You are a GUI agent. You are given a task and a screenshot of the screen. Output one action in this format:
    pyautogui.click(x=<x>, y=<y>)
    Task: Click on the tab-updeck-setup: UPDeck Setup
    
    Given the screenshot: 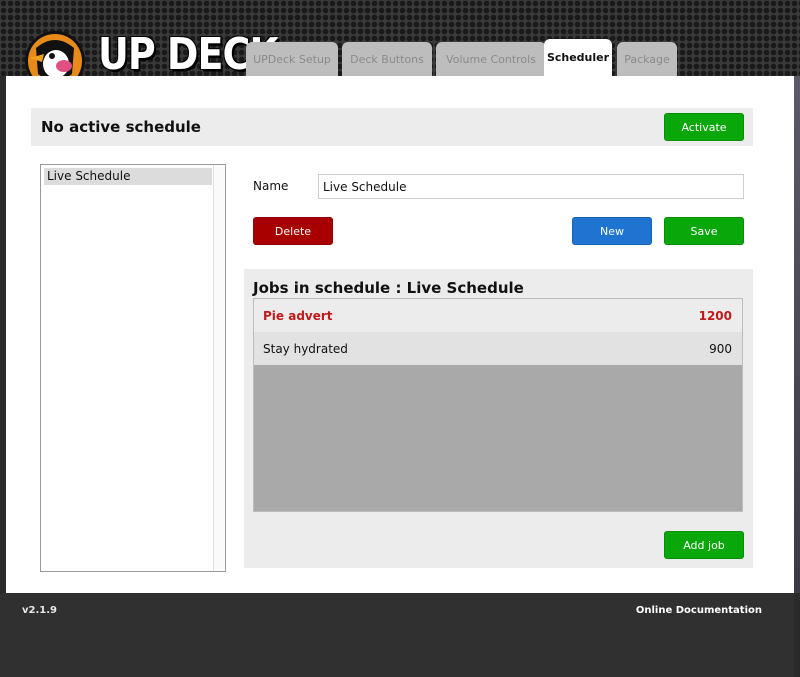 What is the action you would take?
    pyautogui.click(x=292, y=59)
    